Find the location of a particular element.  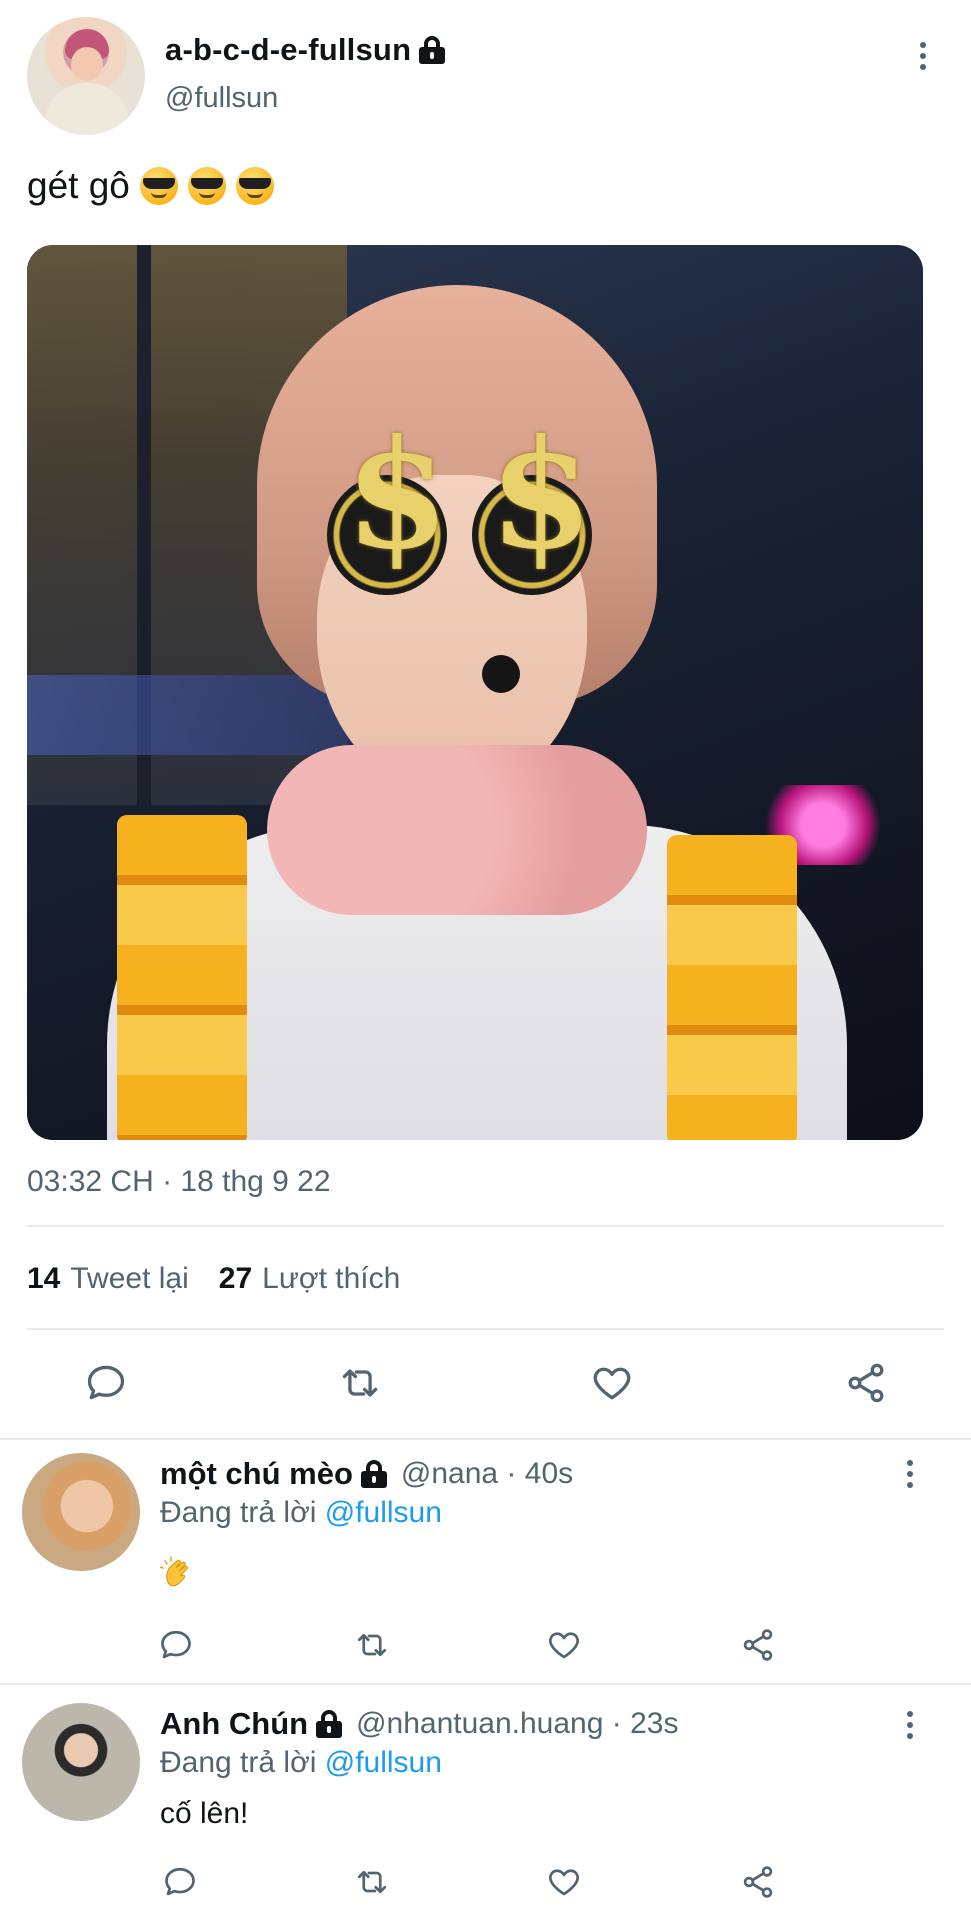

tweet-text-body: gét gô is located at coordinates (78, 185).